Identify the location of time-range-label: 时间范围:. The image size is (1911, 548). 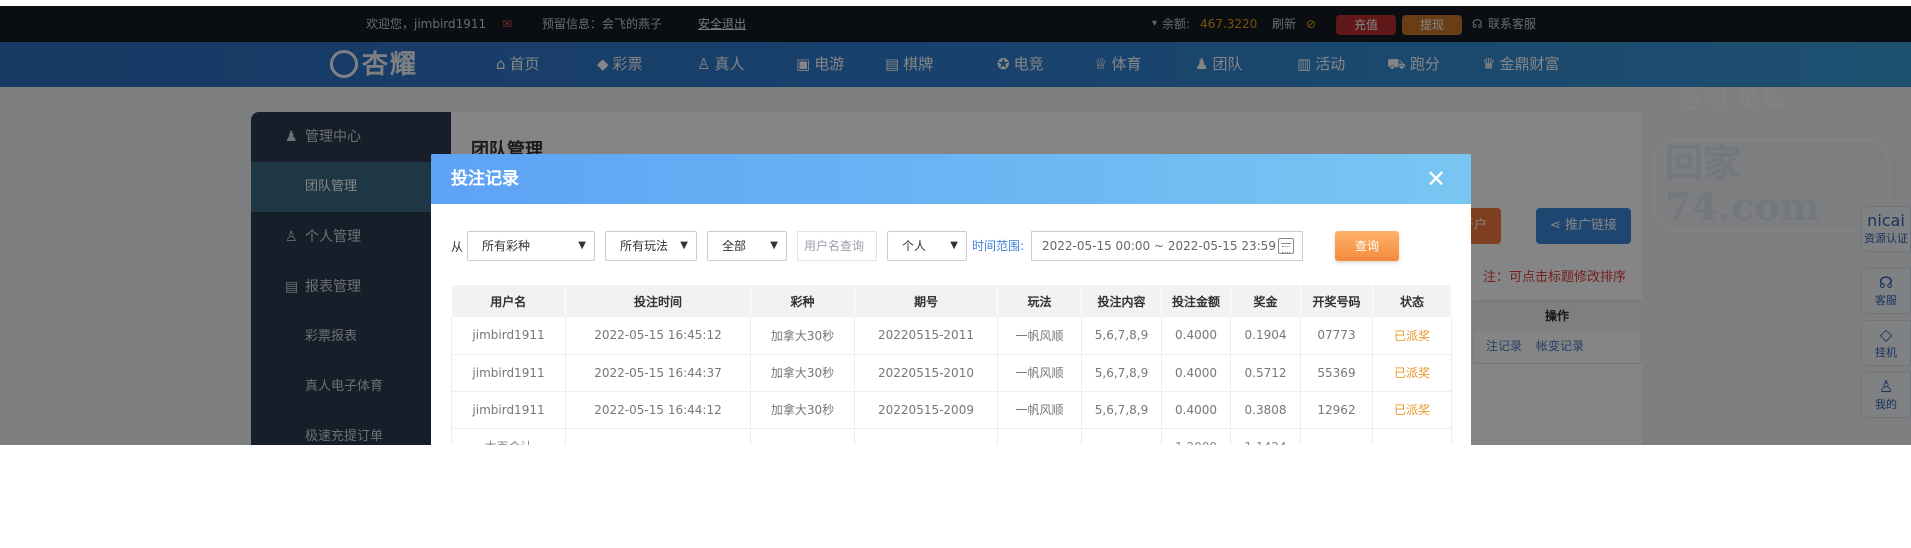
(998, 246).